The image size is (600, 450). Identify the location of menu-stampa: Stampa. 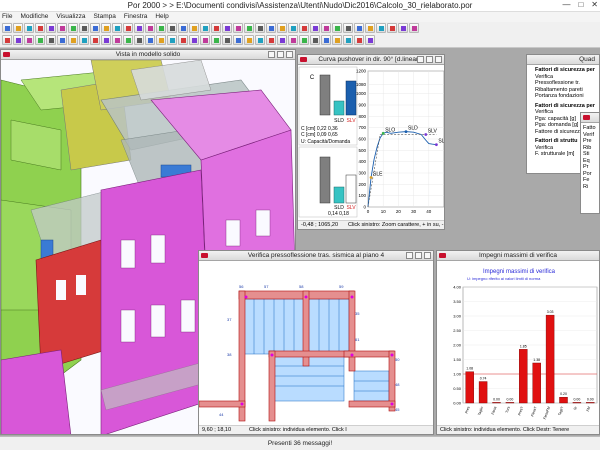
(104, 17).